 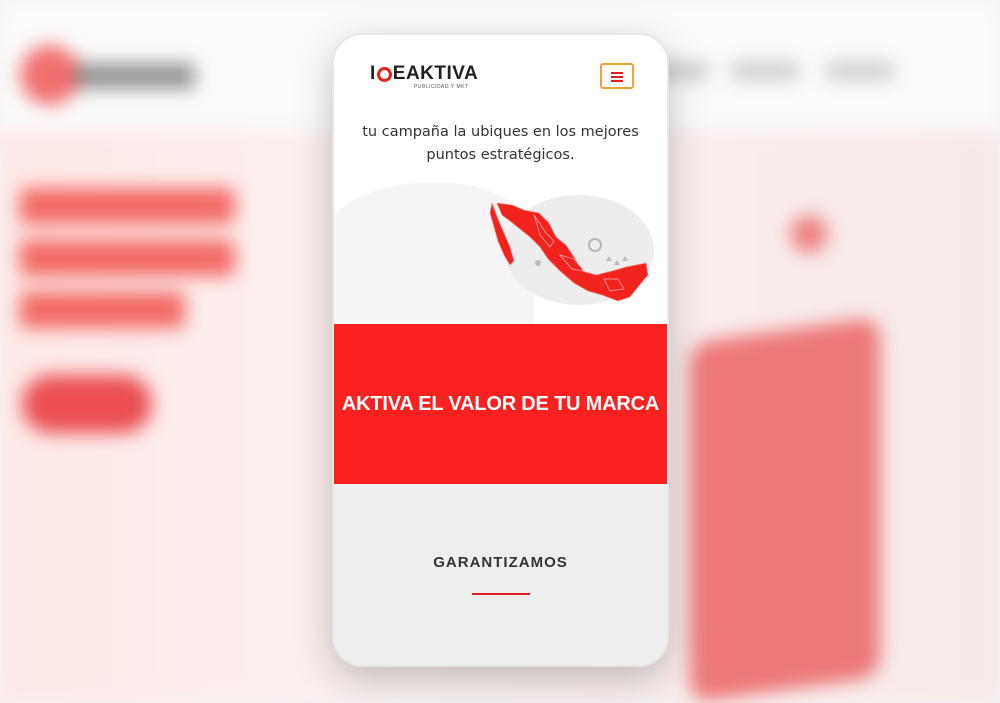 I want to click on banner-title: AKTIVA EL VALOR DE TU MARCA, so click(x=500, y=403).